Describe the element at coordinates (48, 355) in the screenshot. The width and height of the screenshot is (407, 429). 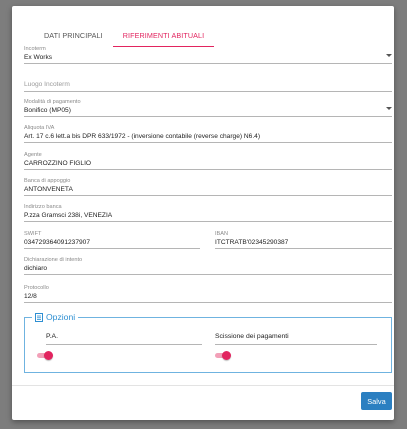
I see `pa-toggle-knob` at that location.